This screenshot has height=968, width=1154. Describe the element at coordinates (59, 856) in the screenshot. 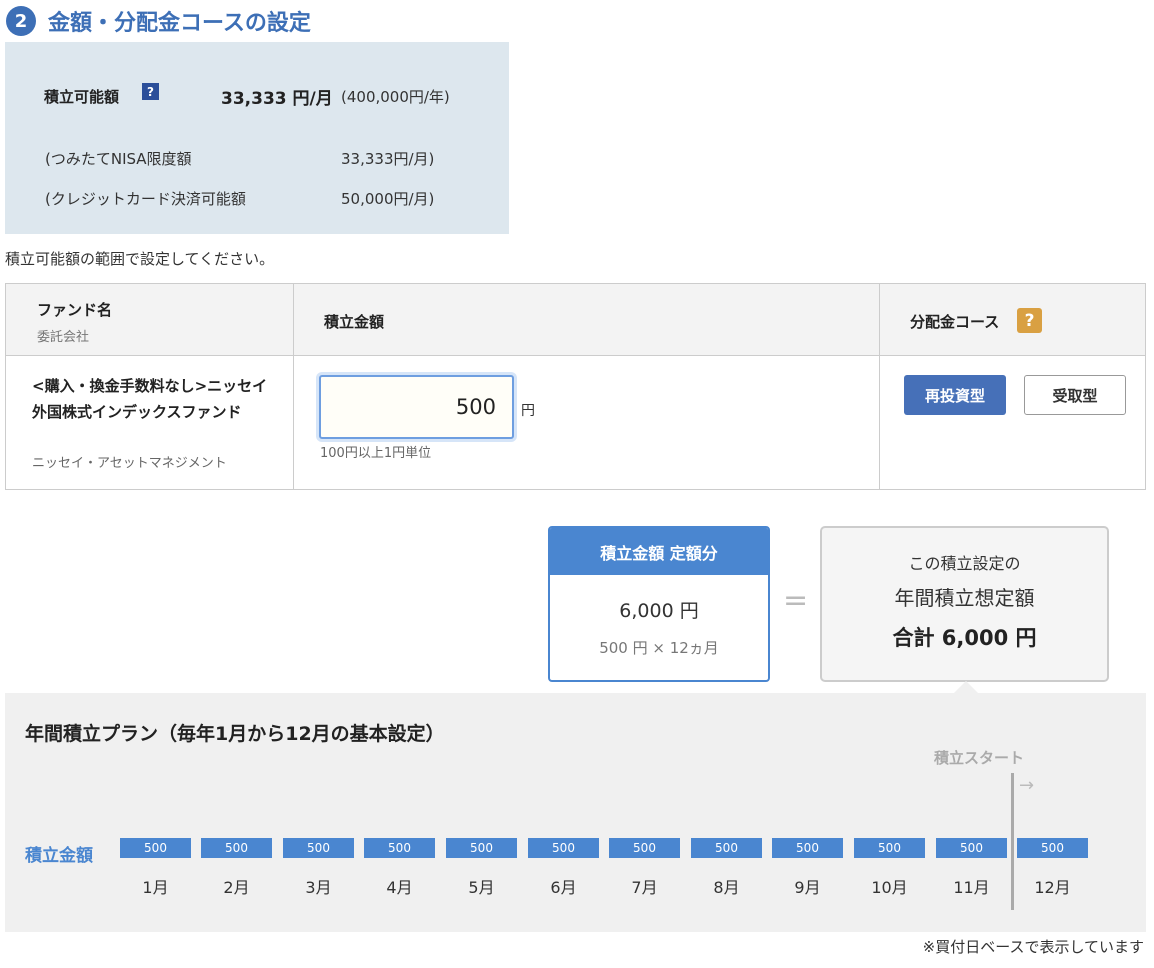

I see `plan-row-label: 積立金額` at that location.